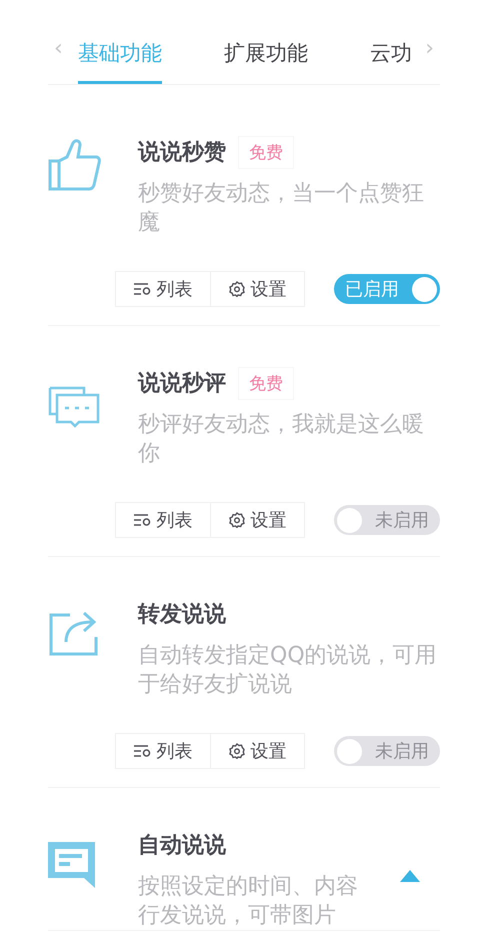  Describe the element at coordinates (281, 439) in the screenshot. I see `feature-description: 秒评好友动态，我就是这么暖你` at that location.